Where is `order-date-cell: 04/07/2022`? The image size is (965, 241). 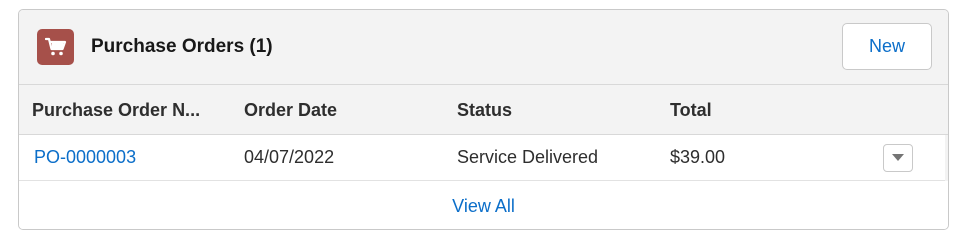 order-date-cell: 04/07/2022 is located at coordinates (289, 157).